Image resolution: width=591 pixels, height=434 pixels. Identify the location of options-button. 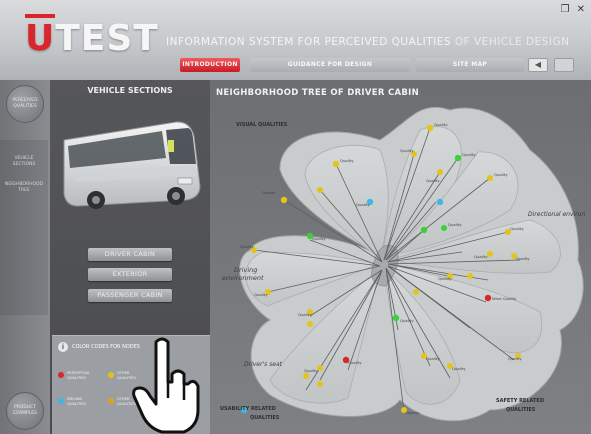
(564, 65).